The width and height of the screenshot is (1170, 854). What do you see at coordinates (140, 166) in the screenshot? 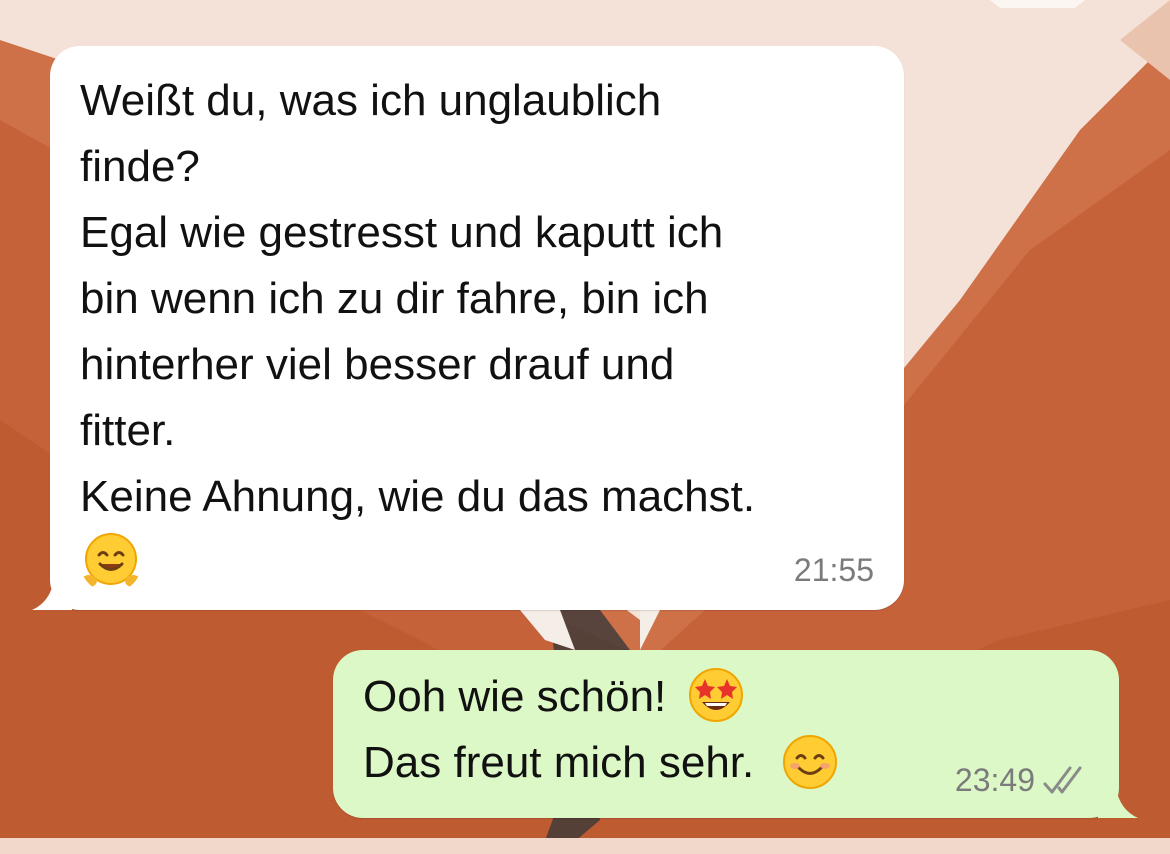
I see `message-text-line: finde?` at bounding box center [140, 166].